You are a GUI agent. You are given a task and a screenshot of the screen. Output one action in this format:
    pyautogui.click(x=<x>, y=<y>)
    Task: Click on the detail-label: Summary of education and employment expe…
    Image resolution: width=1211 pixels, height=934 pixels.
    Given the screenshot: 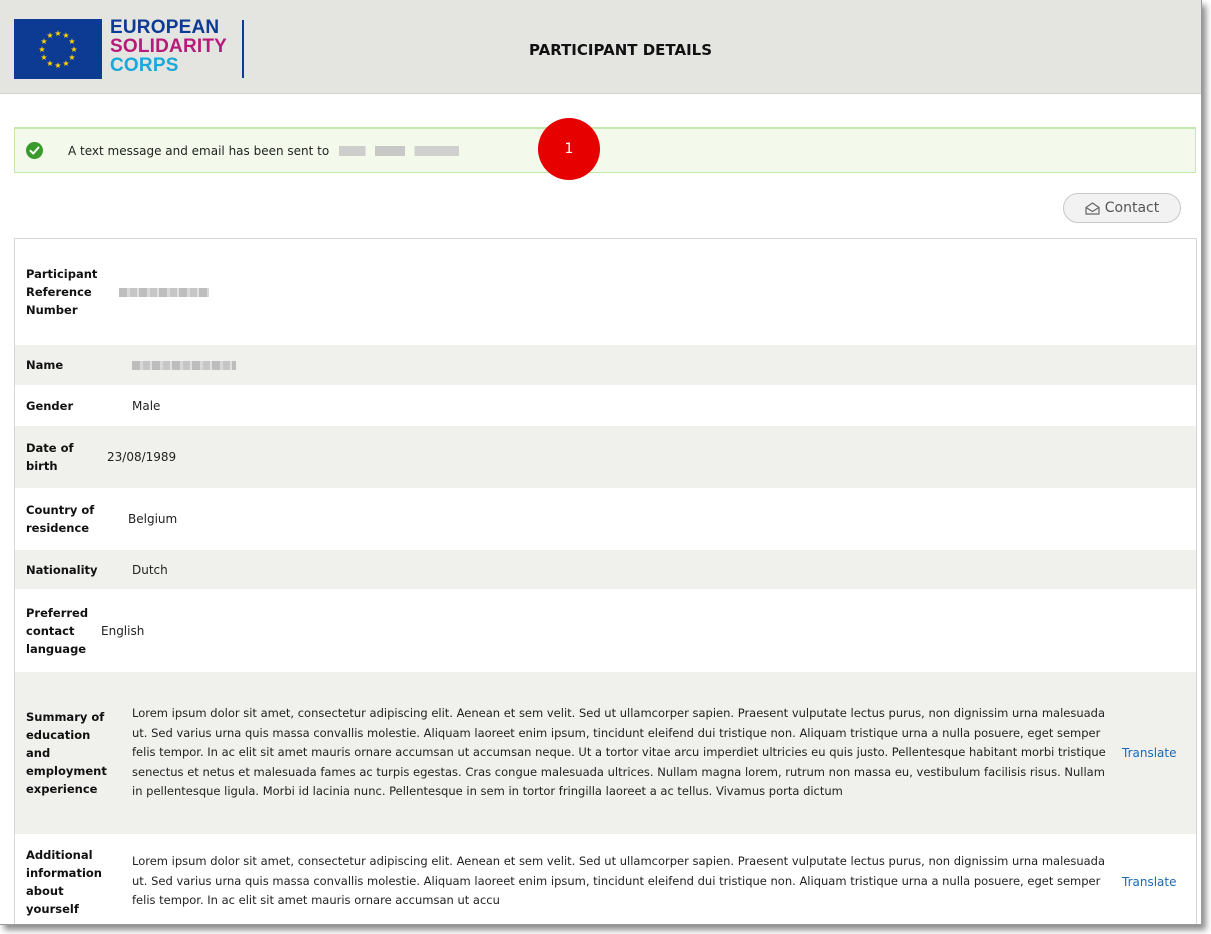 What is the action you would take?
    pyautogui.click(x=66, y=753)
    